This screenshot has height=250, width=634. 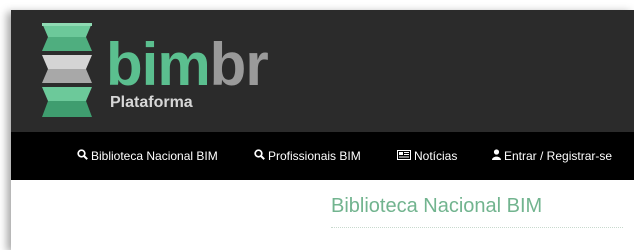 What do you see at coordinates (437, 206) in the screenshot?
I see `page-title: Biblioteca Nacional BIM` at bounding box center [437, 206].